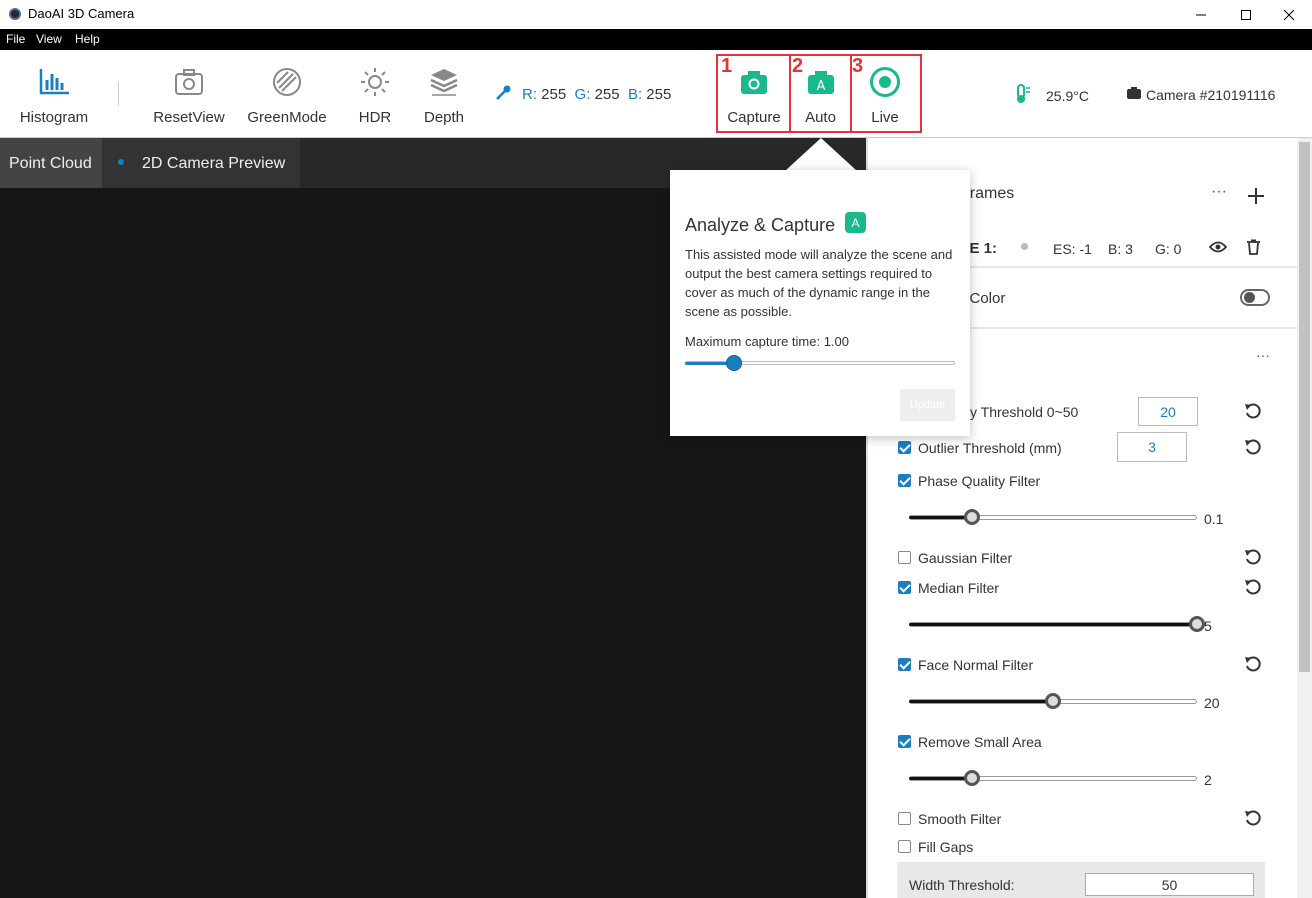 The width and height of the screenshot is (1312, 898). I want to click on tab-2d-camera-preview: 2D Camera Preview, so click(201, 163).